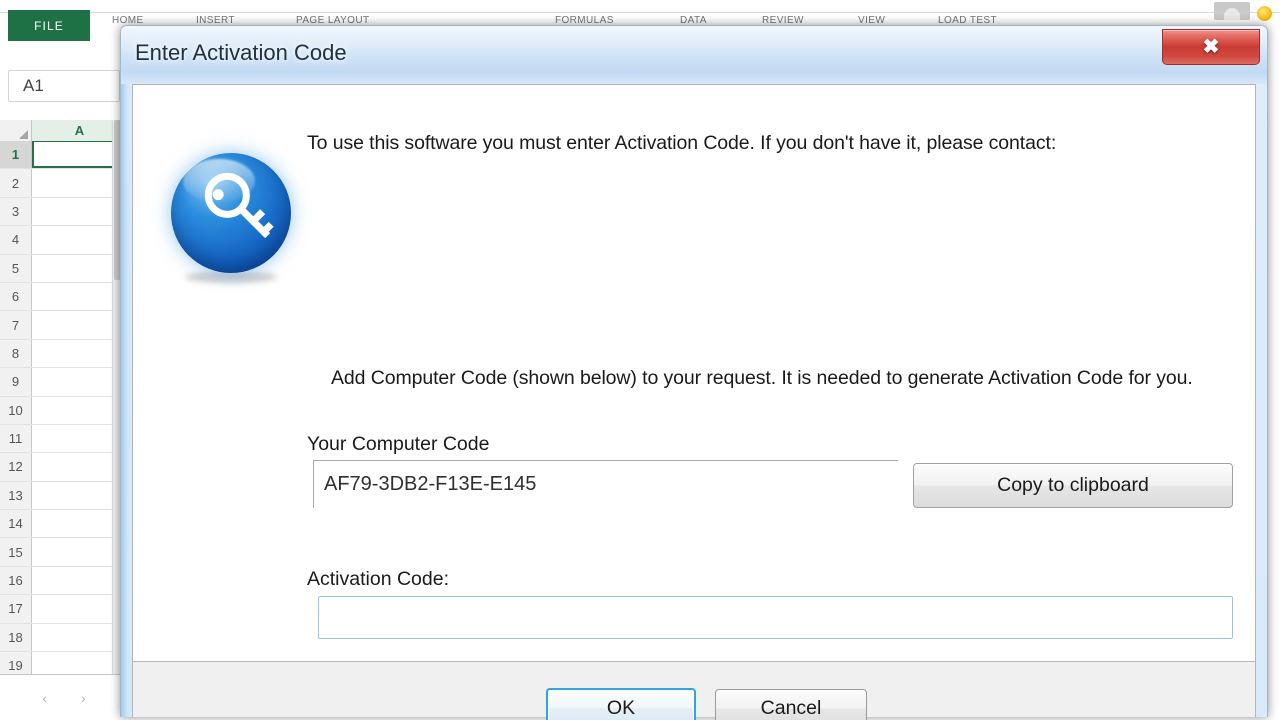  Describe the element at coordinates (64, 609) in the screenshot. I see `grid-row: 17` at that location.